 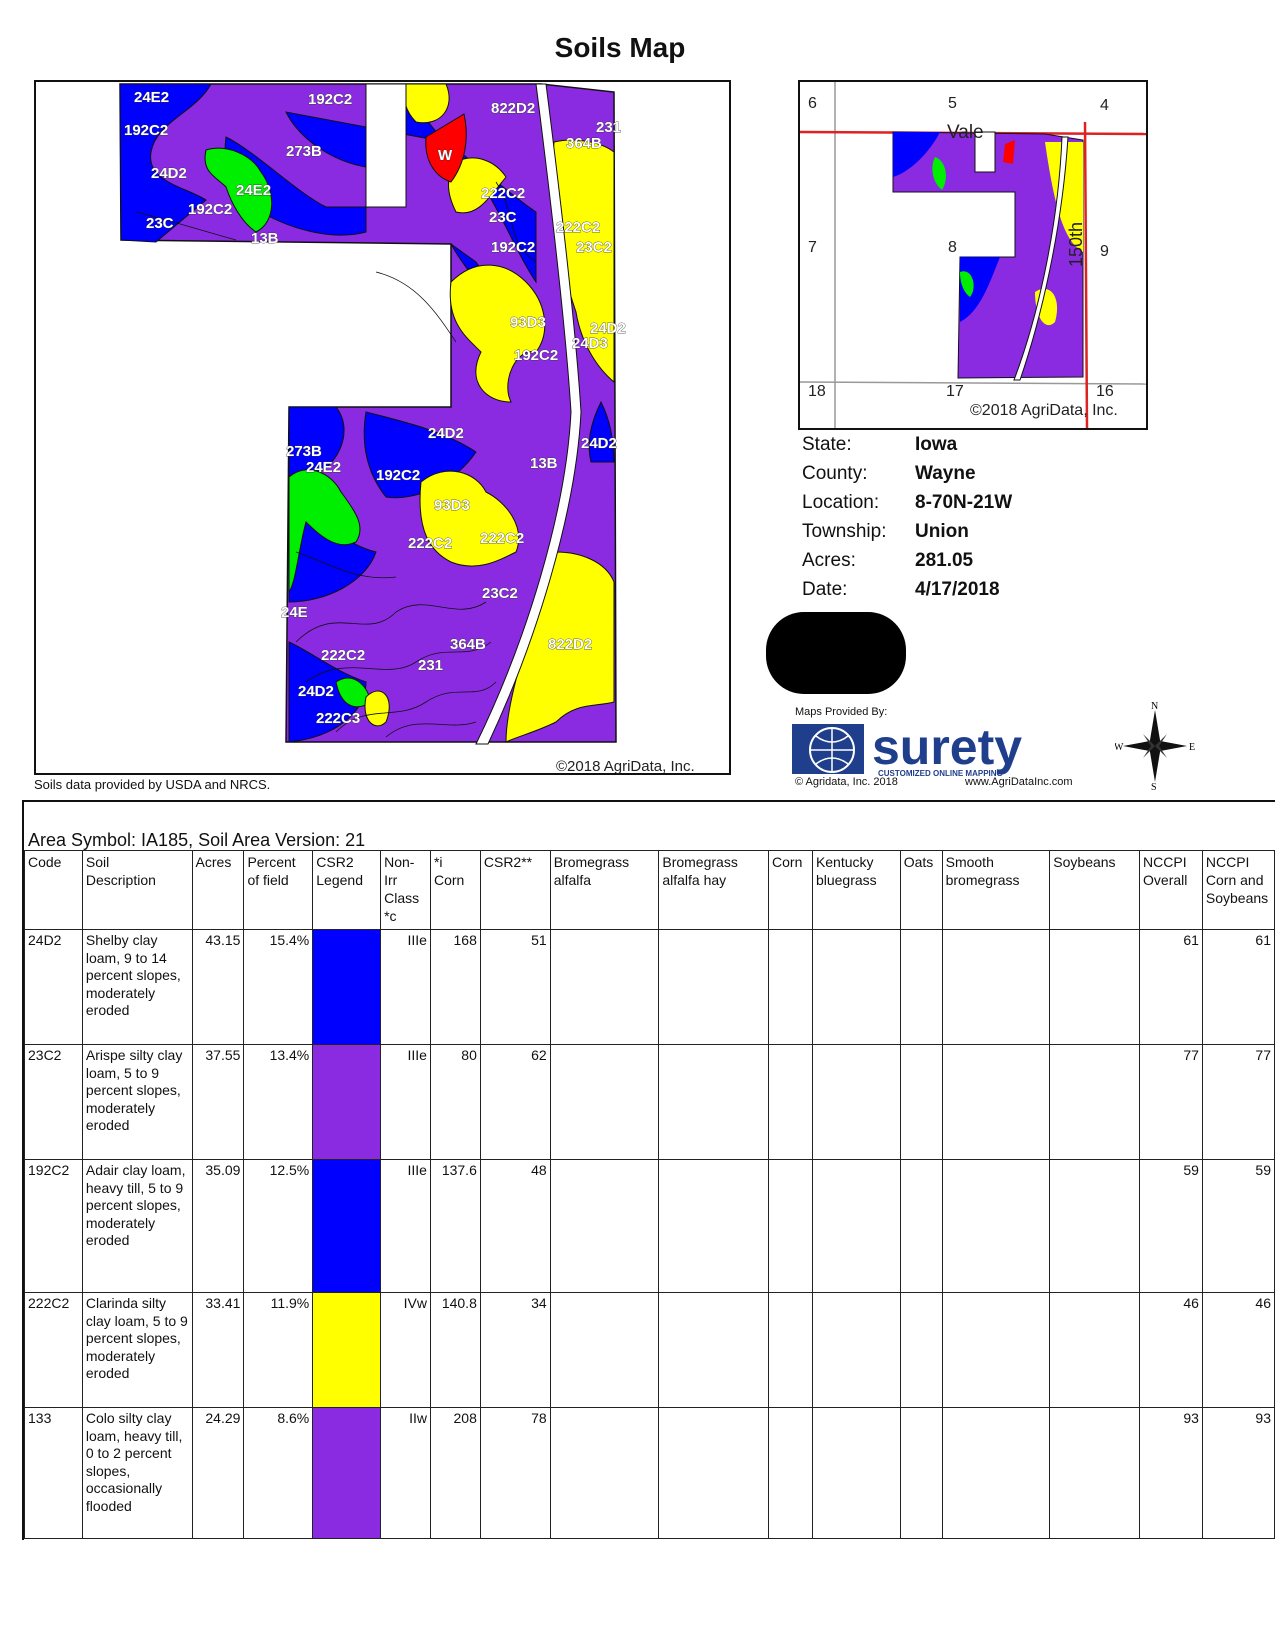 I want to click on nccpi-corn-soybeans: 93, so click(x=1238, y=1473).